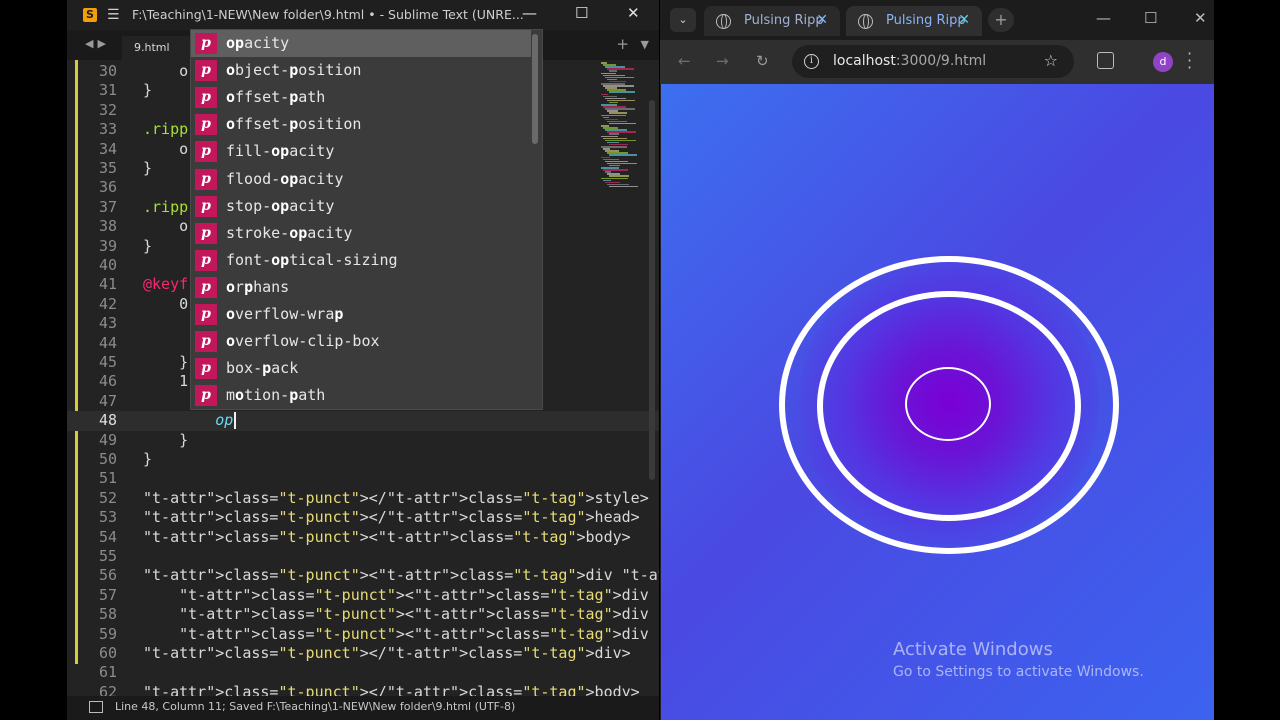  I want to click on code-line: 48 op, so click(363, 421).